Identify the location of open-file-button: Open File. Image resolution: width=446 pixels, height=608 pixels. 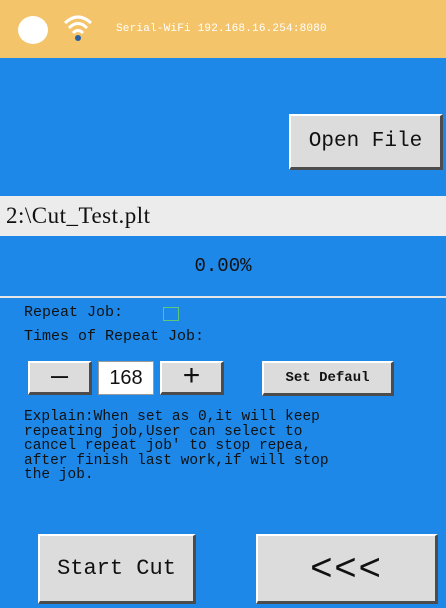
(366, 142).